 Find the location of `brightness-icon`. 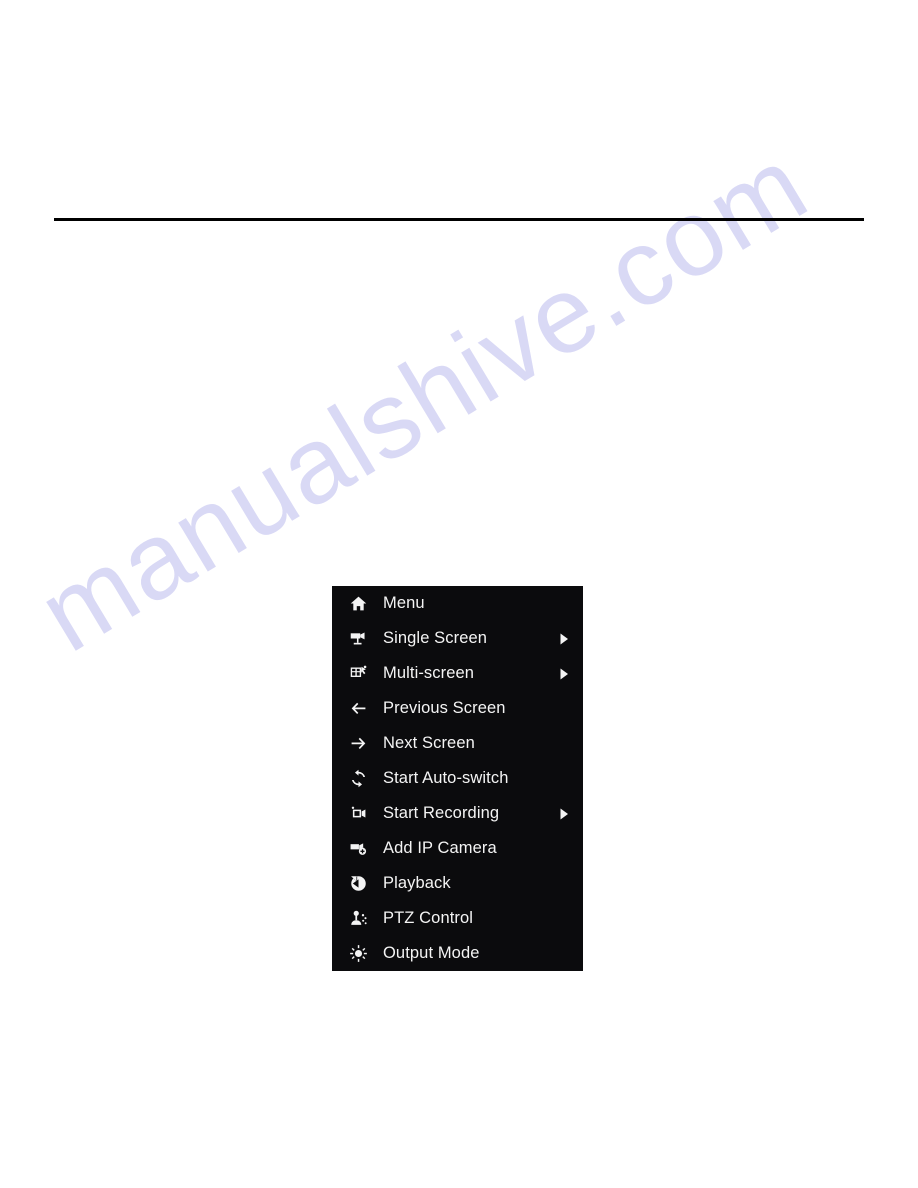

brightness-icon is located at coordinates (358, 954).